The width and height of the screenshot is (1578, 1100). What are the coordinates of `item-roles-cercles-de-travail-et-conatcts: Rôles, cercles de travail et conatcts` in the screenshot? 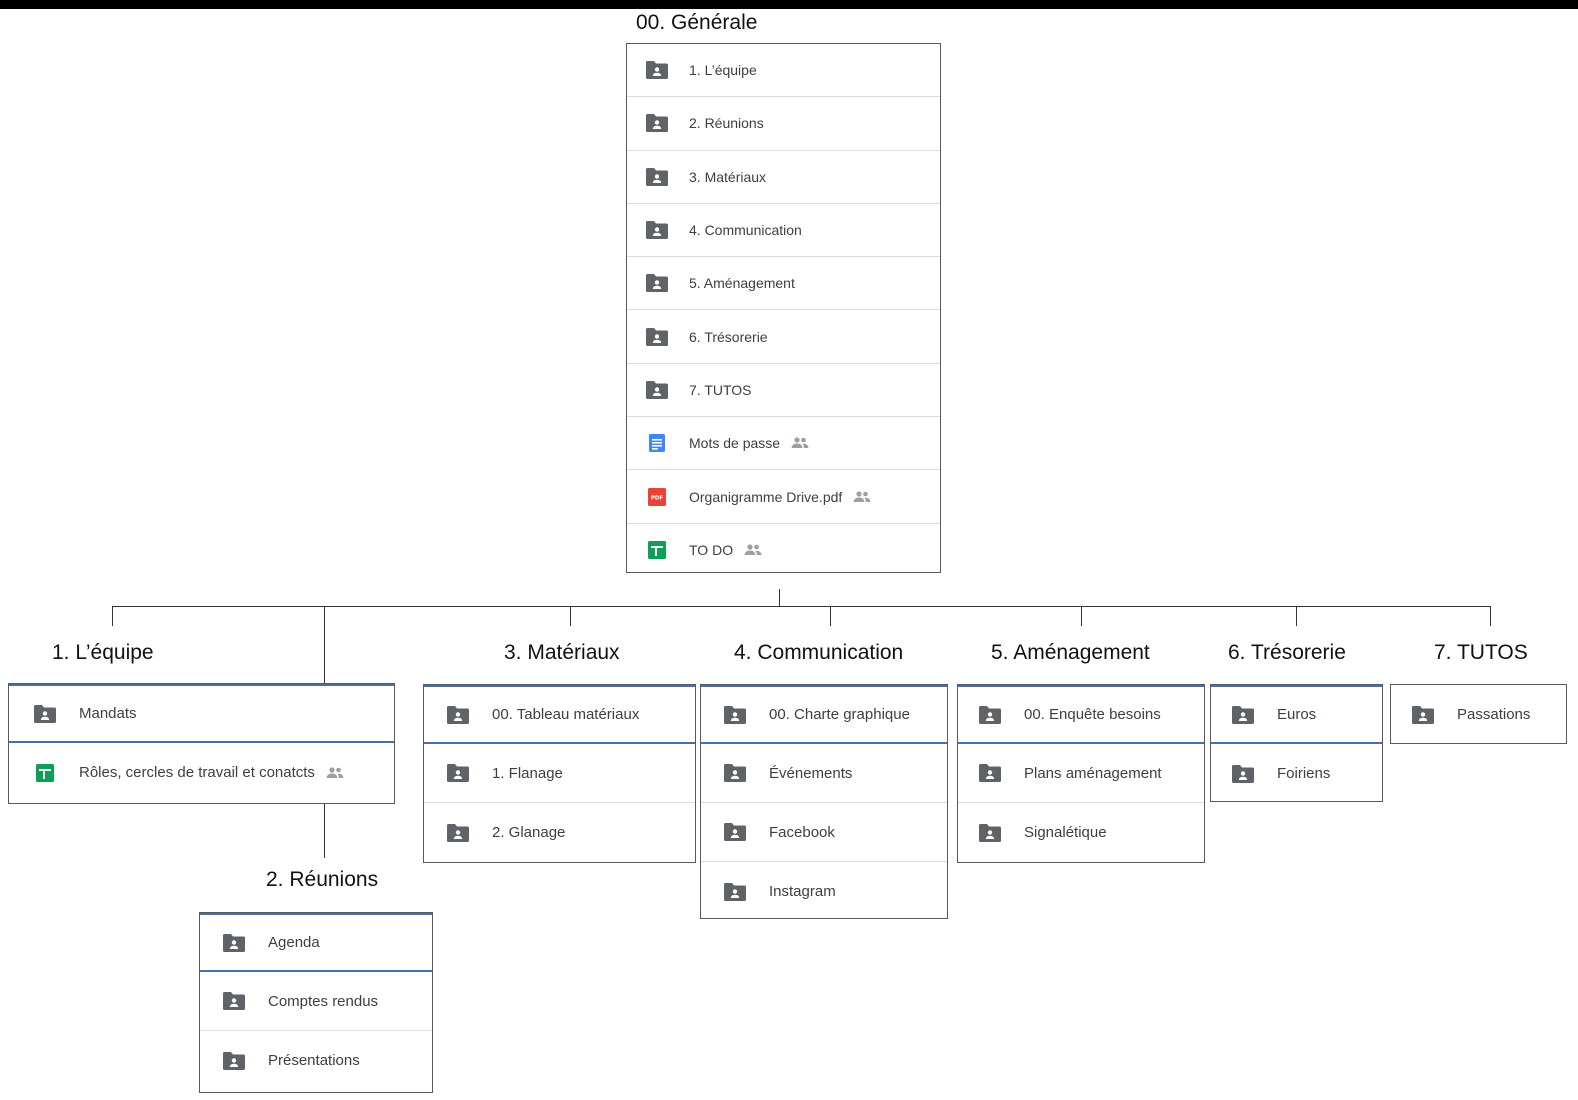 It's located at (201, 772).